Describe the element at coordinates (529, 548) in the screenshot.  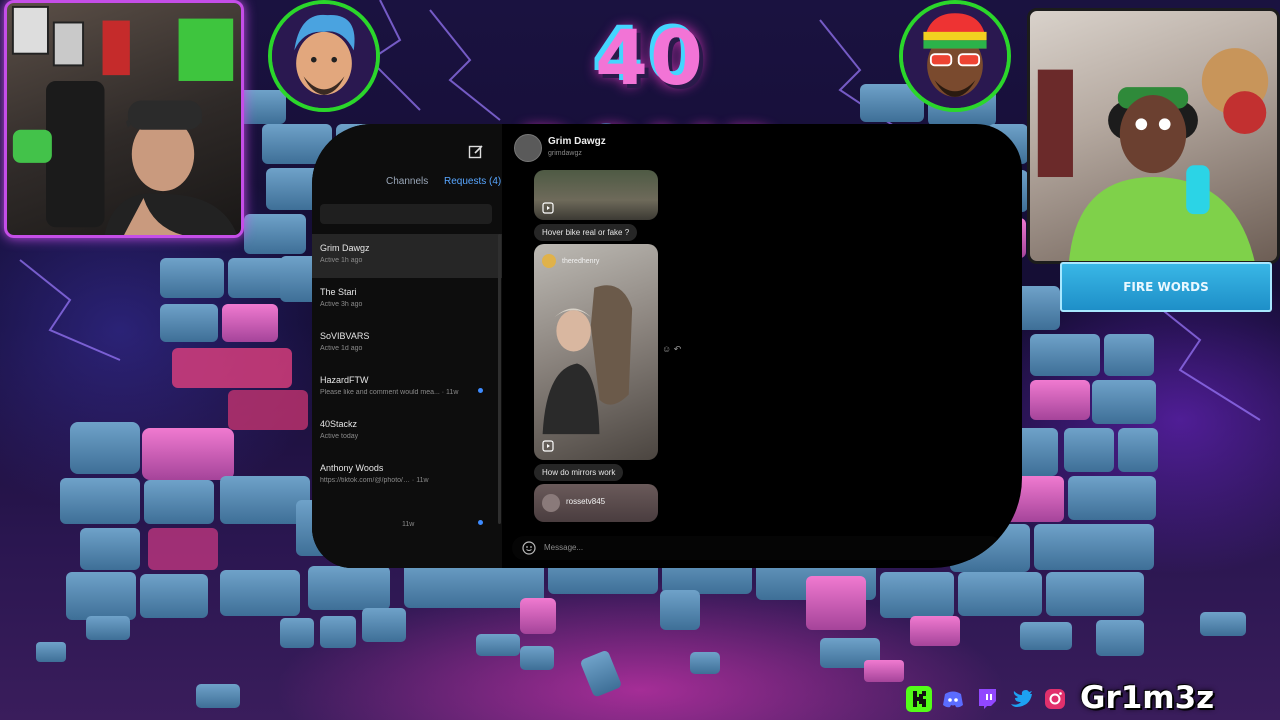
I see `emoji-icon` at that location.